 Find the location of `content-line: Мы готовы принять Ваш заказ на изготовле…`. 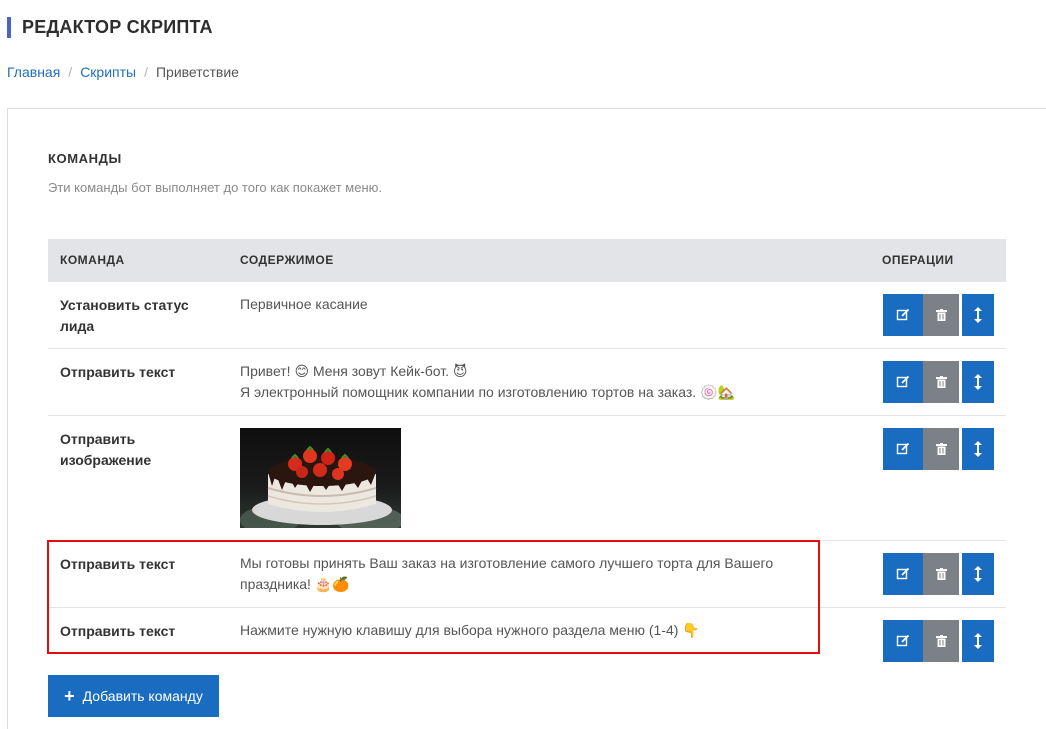

content-line: Мы готовы принять Ваш заказ на изготовле… is located at coordinates (507, 563).